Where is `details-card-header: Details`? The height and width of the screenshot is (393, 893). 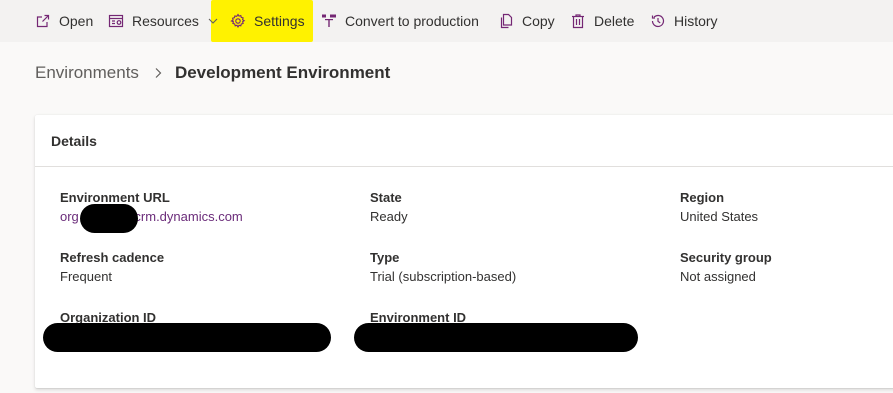
details-card-header: Details is located at coordinates (464, 141).